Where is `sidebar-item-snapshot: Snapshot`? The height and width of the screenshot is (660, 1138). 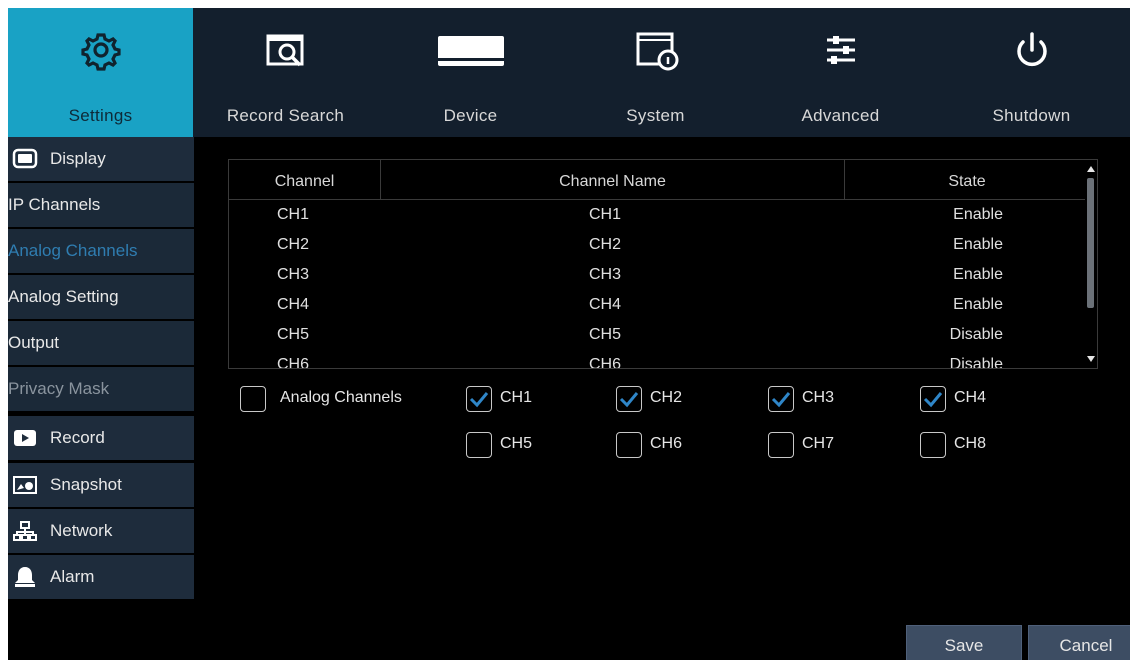
sidebar-item-snapshot: Snapshot is located at coordinates (101, 485).